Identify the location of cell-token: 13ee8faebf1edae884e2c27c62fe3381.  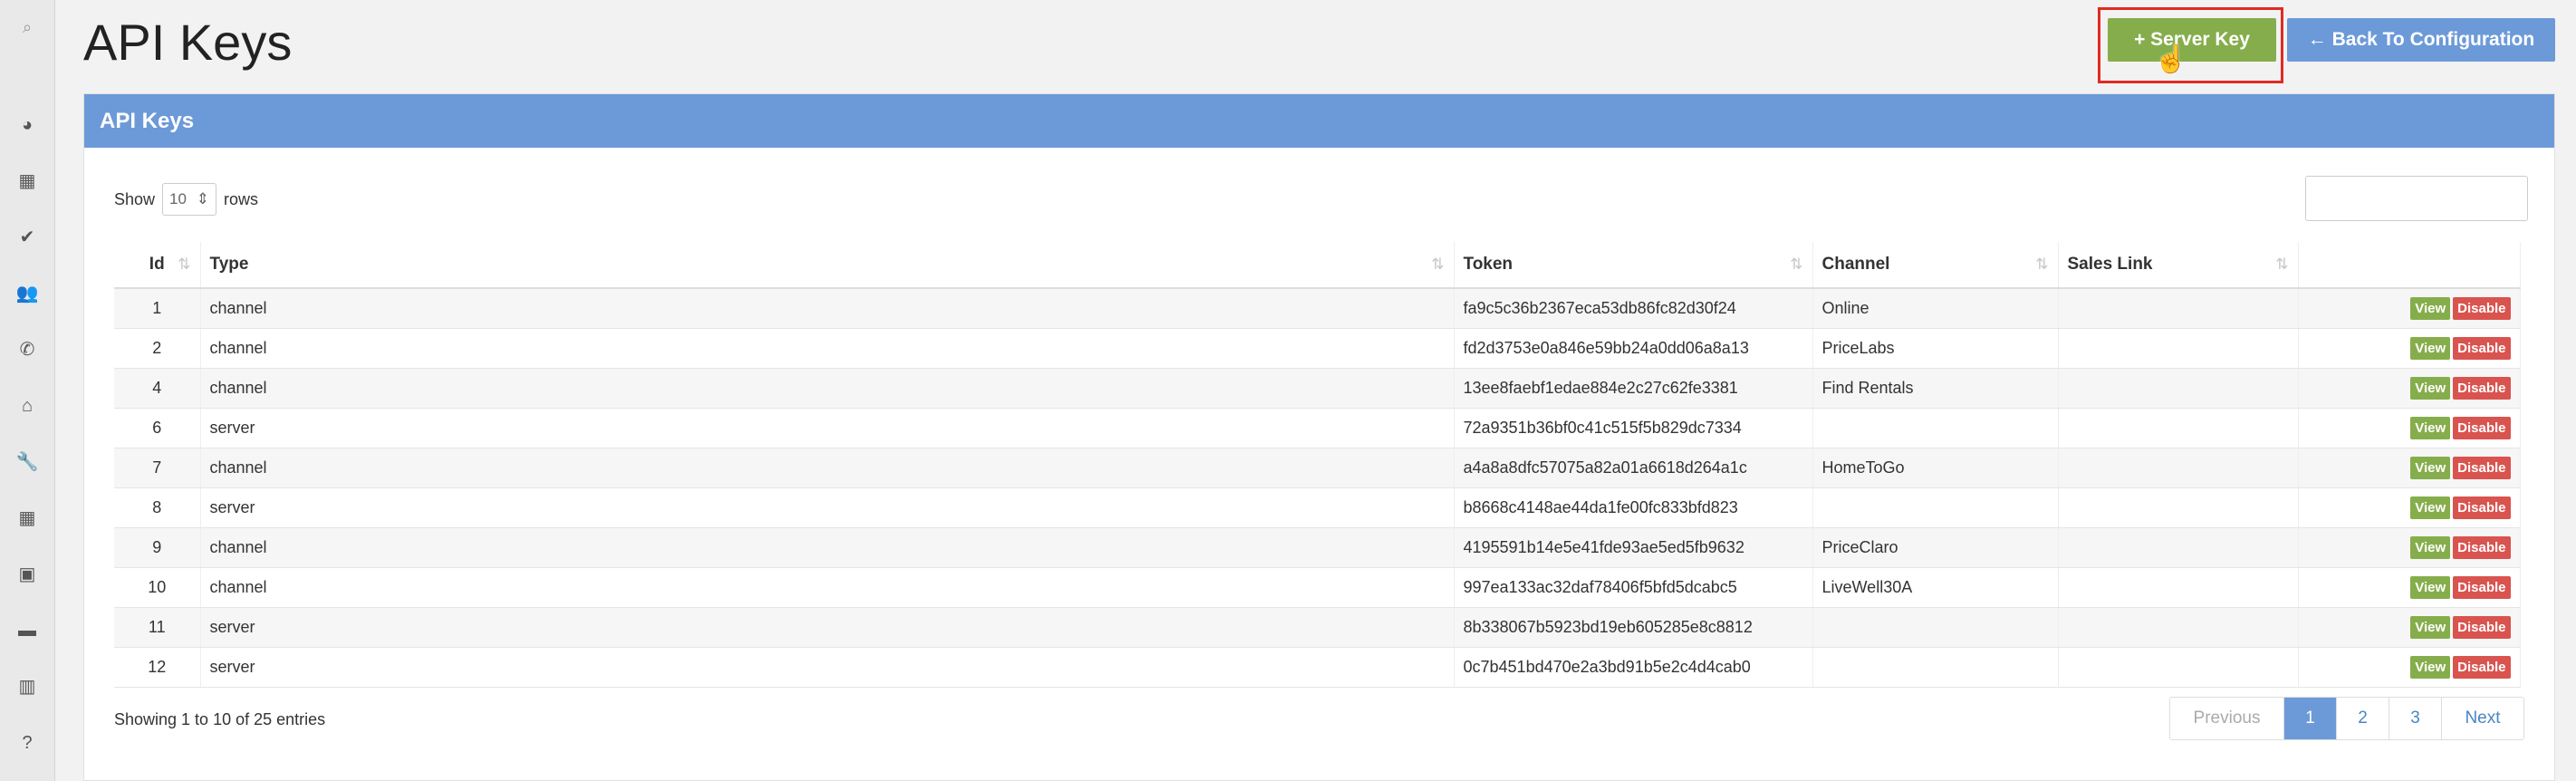
(1633, 388).